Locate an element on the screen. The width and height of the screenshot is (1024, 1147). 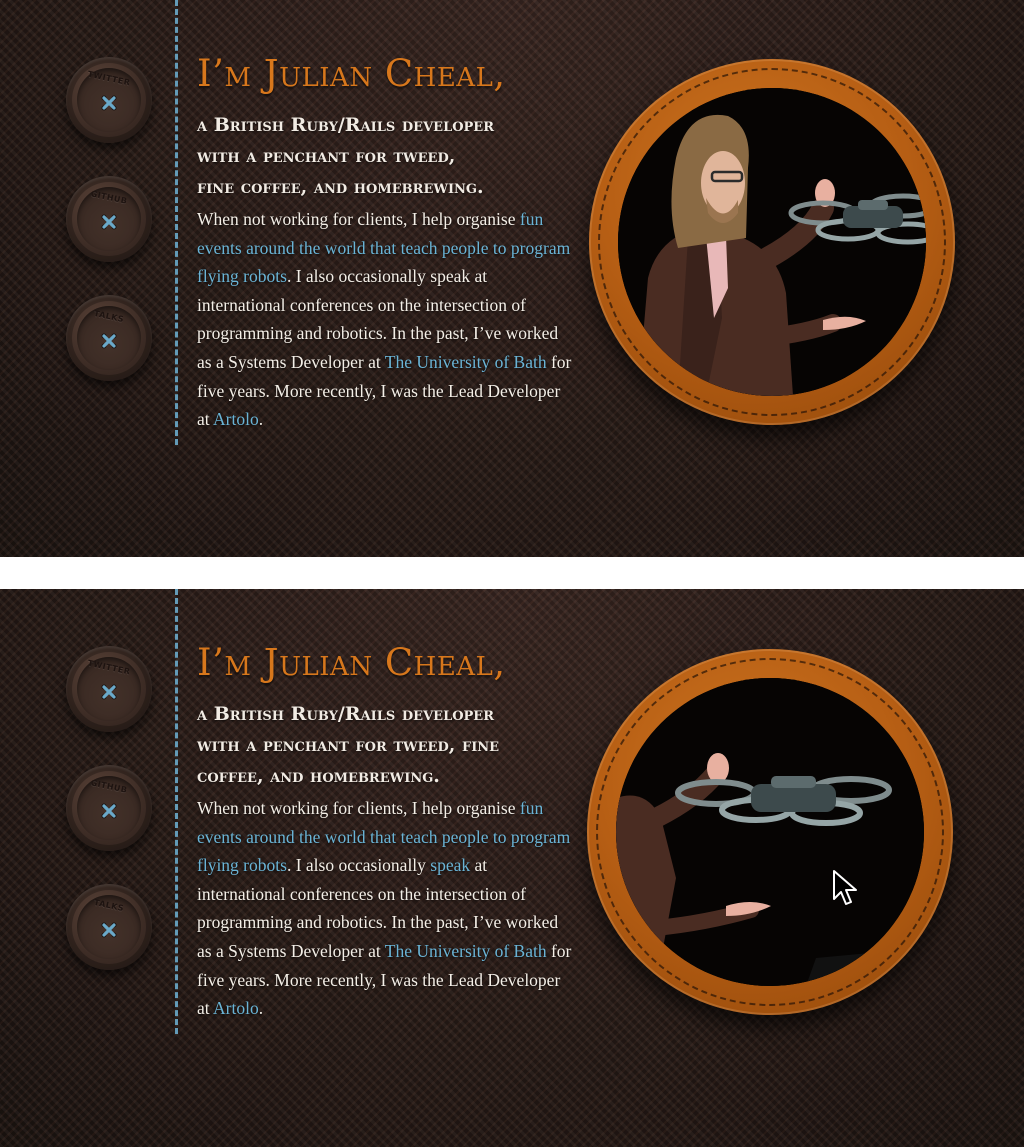
tagline-line: fine coffee, and homebrewing. is located at coordinates (340, 187).